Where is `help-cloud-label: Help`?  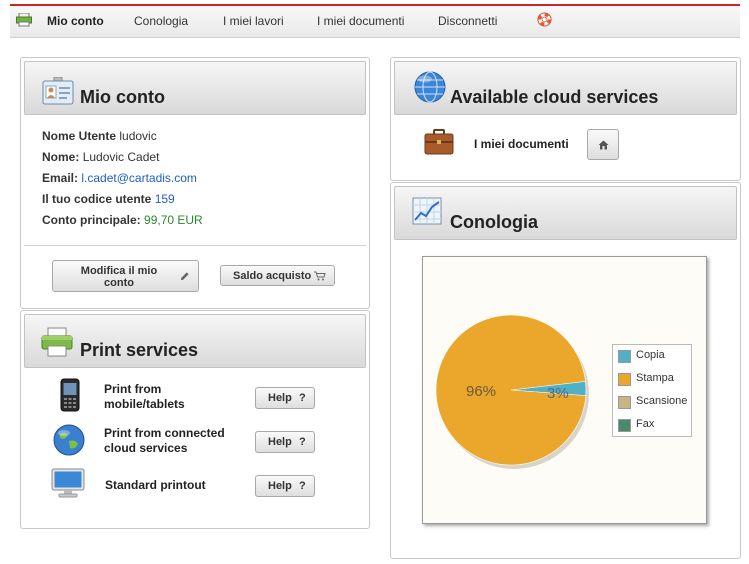 help-cloud-label: Help is located at coordinates (280, 442).